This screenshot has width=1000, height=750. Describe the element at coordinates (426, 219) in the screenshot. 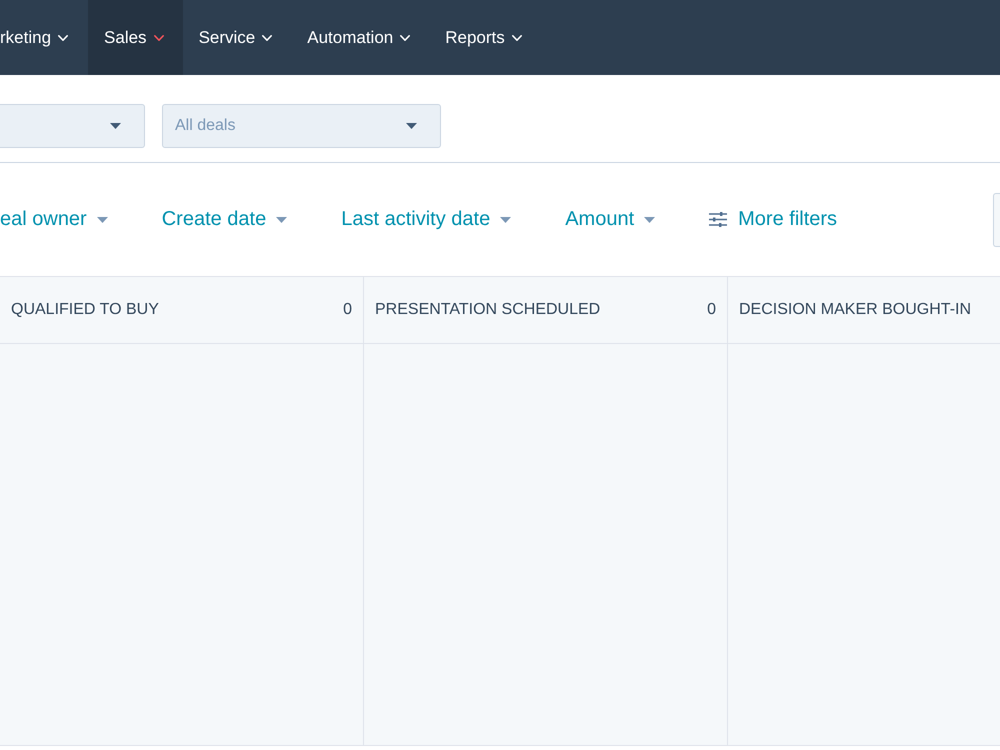

I see `filter-dropdown: Last activity date` at that location.